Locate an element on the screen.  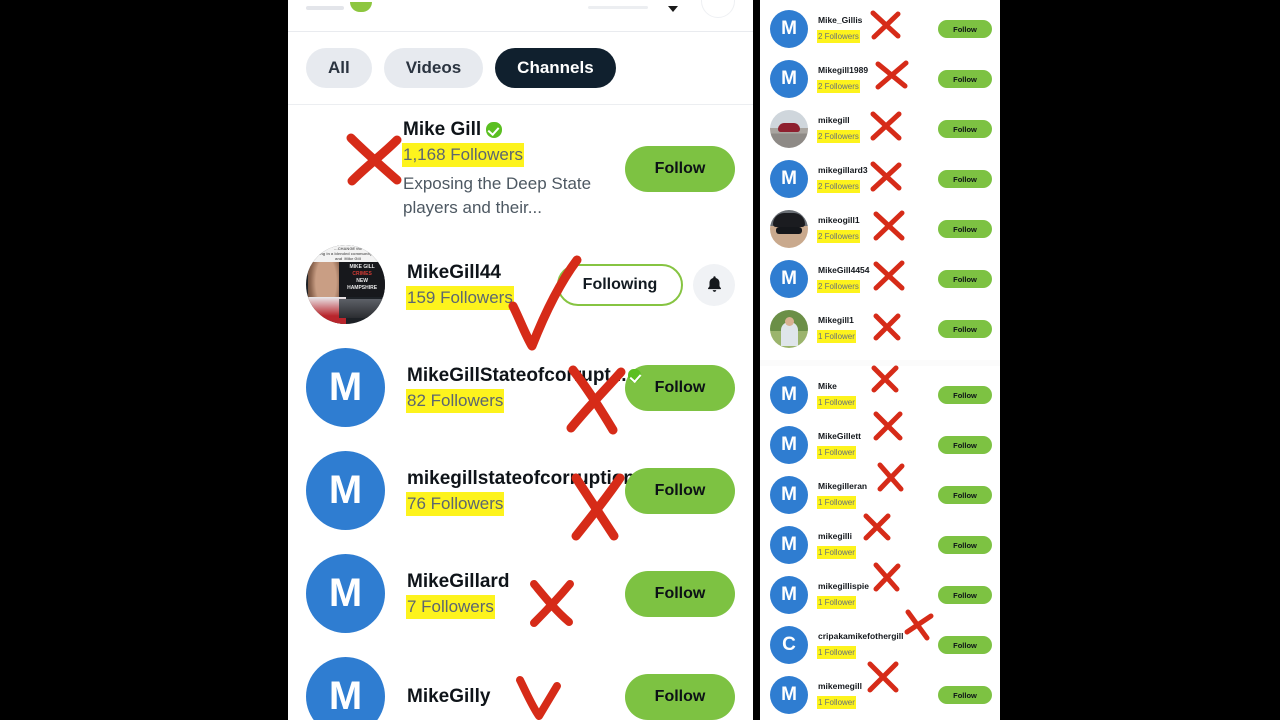
channel-name-wrap: Mike Gill is located at coordinates (453, 130).